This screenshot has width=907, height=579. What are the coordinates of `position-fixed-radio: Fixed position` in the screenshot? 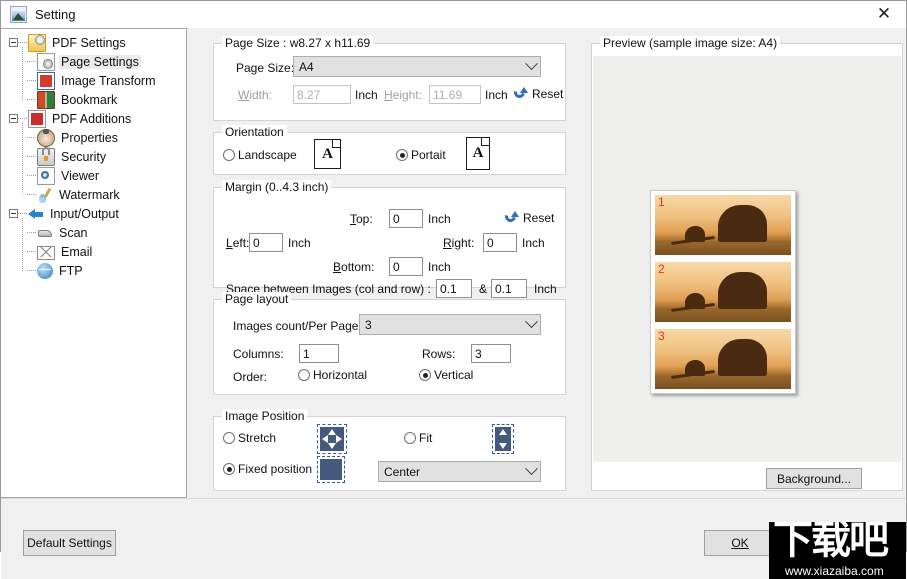 It's located at (267, 469).